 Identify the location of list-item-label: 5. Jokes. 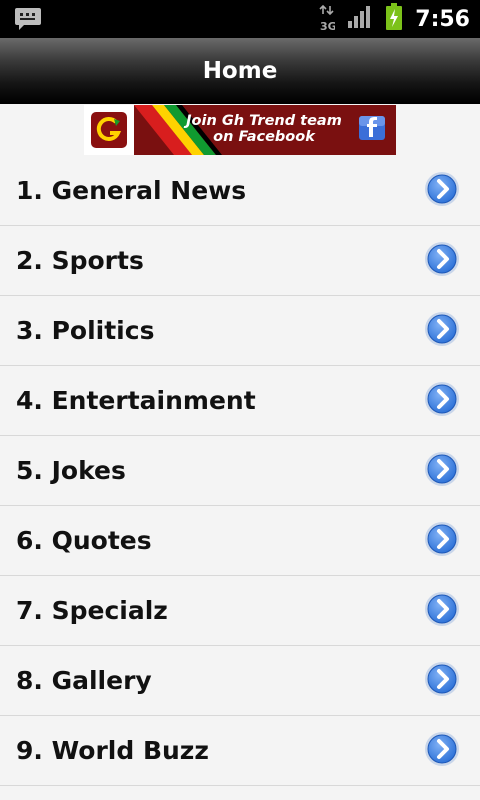
(71, 470).